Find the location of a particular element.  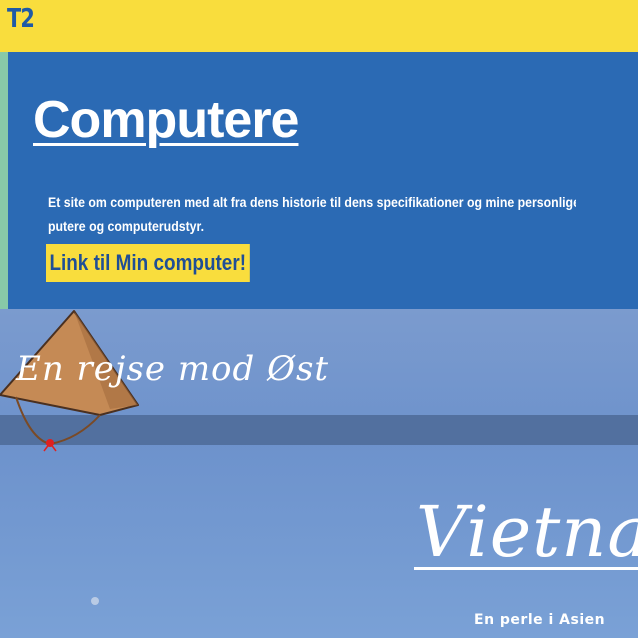

moon-icon is located at coordinates (95, 601).